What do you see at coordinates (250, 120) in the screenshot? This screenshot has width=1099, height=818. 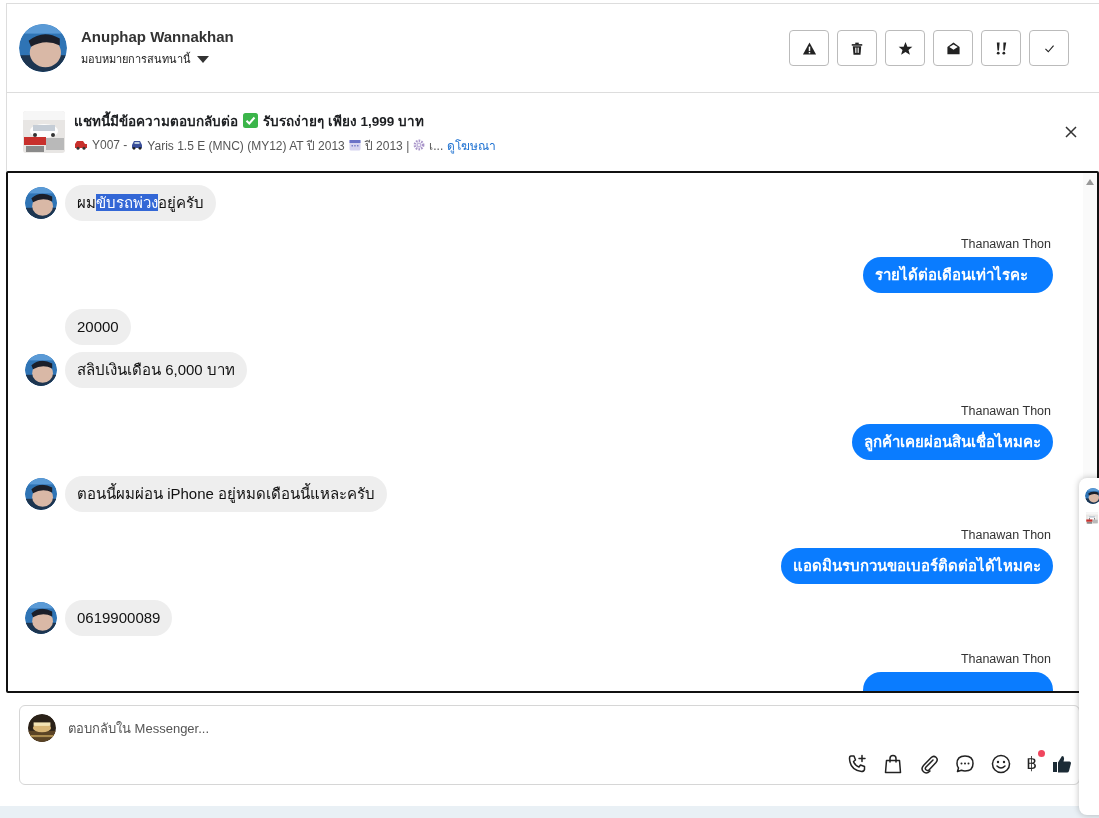 I see `checkmark-icon` at bounding box center [250, 120].